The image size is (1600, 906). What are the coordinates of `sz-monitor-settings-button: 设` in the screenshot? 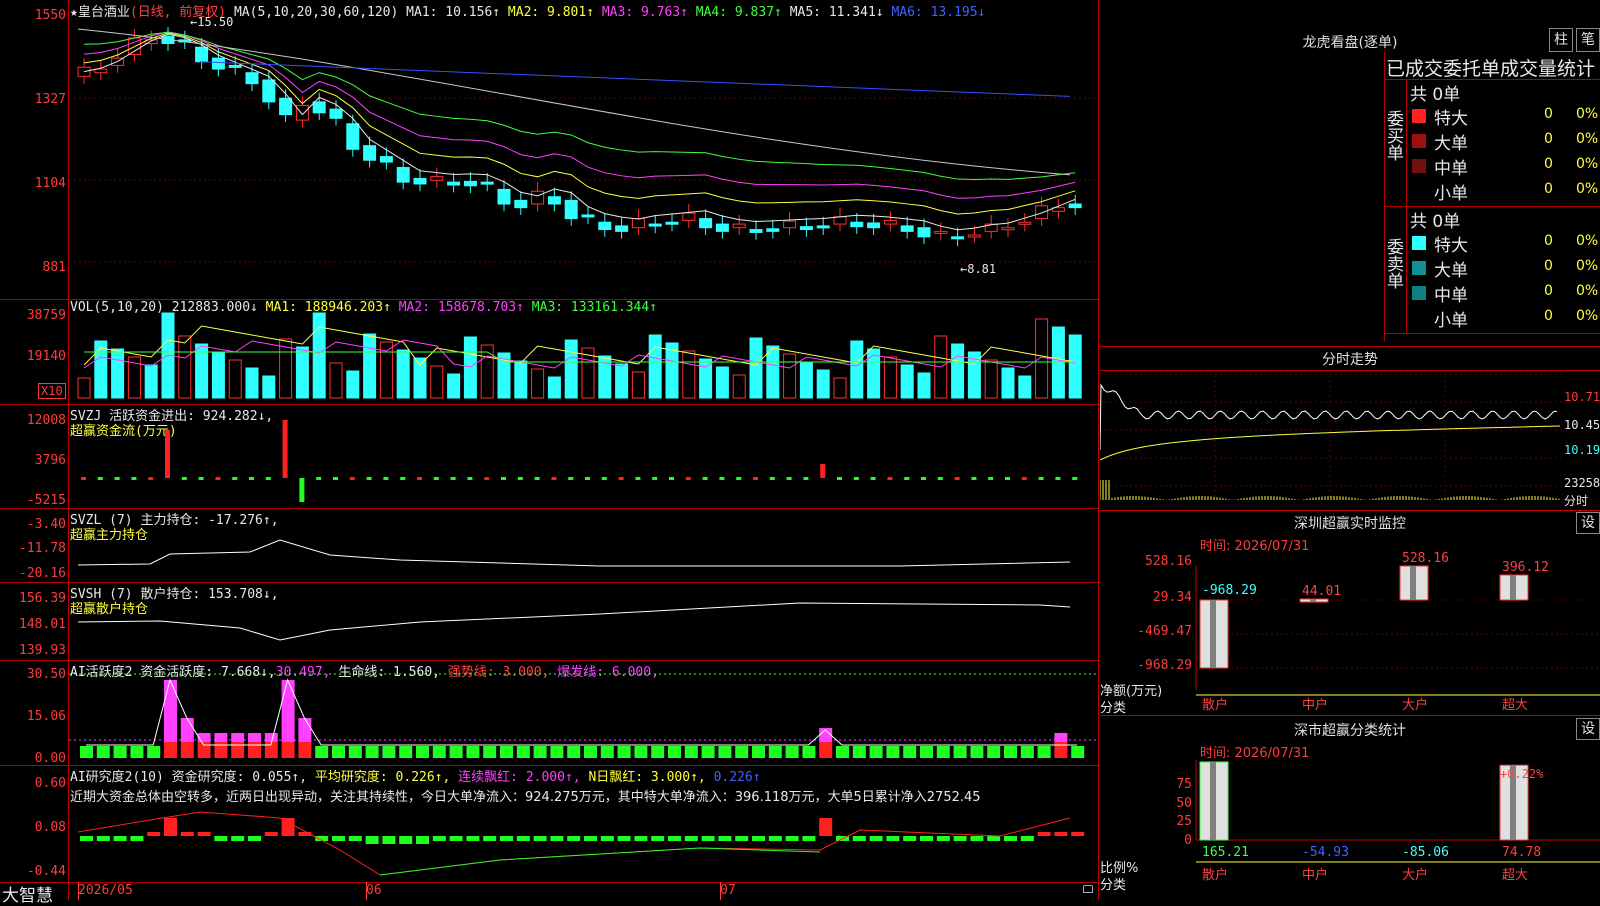 It's located at (1588, 523).